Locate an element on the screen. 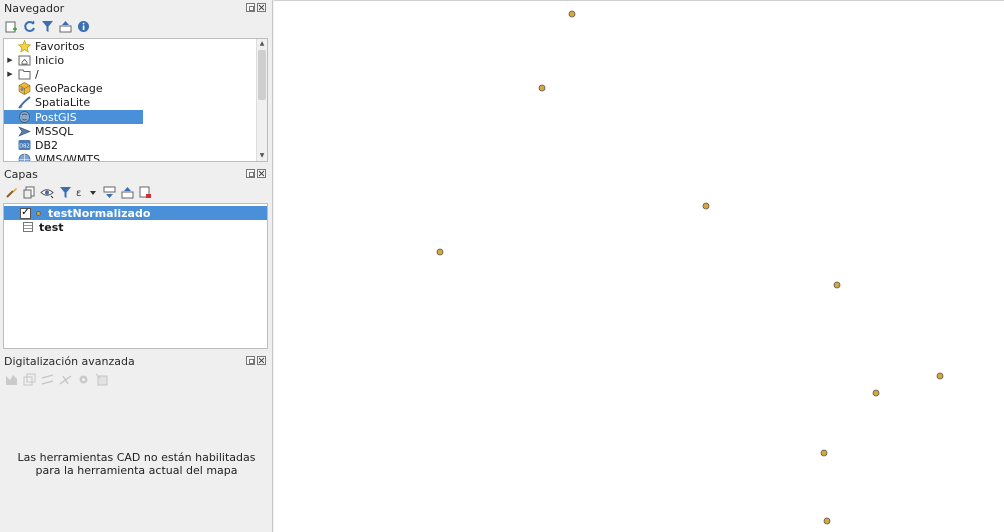 The width and height of the screenshot is (1004, 532). layer-row-test: test is located at coordinates (135, 227).